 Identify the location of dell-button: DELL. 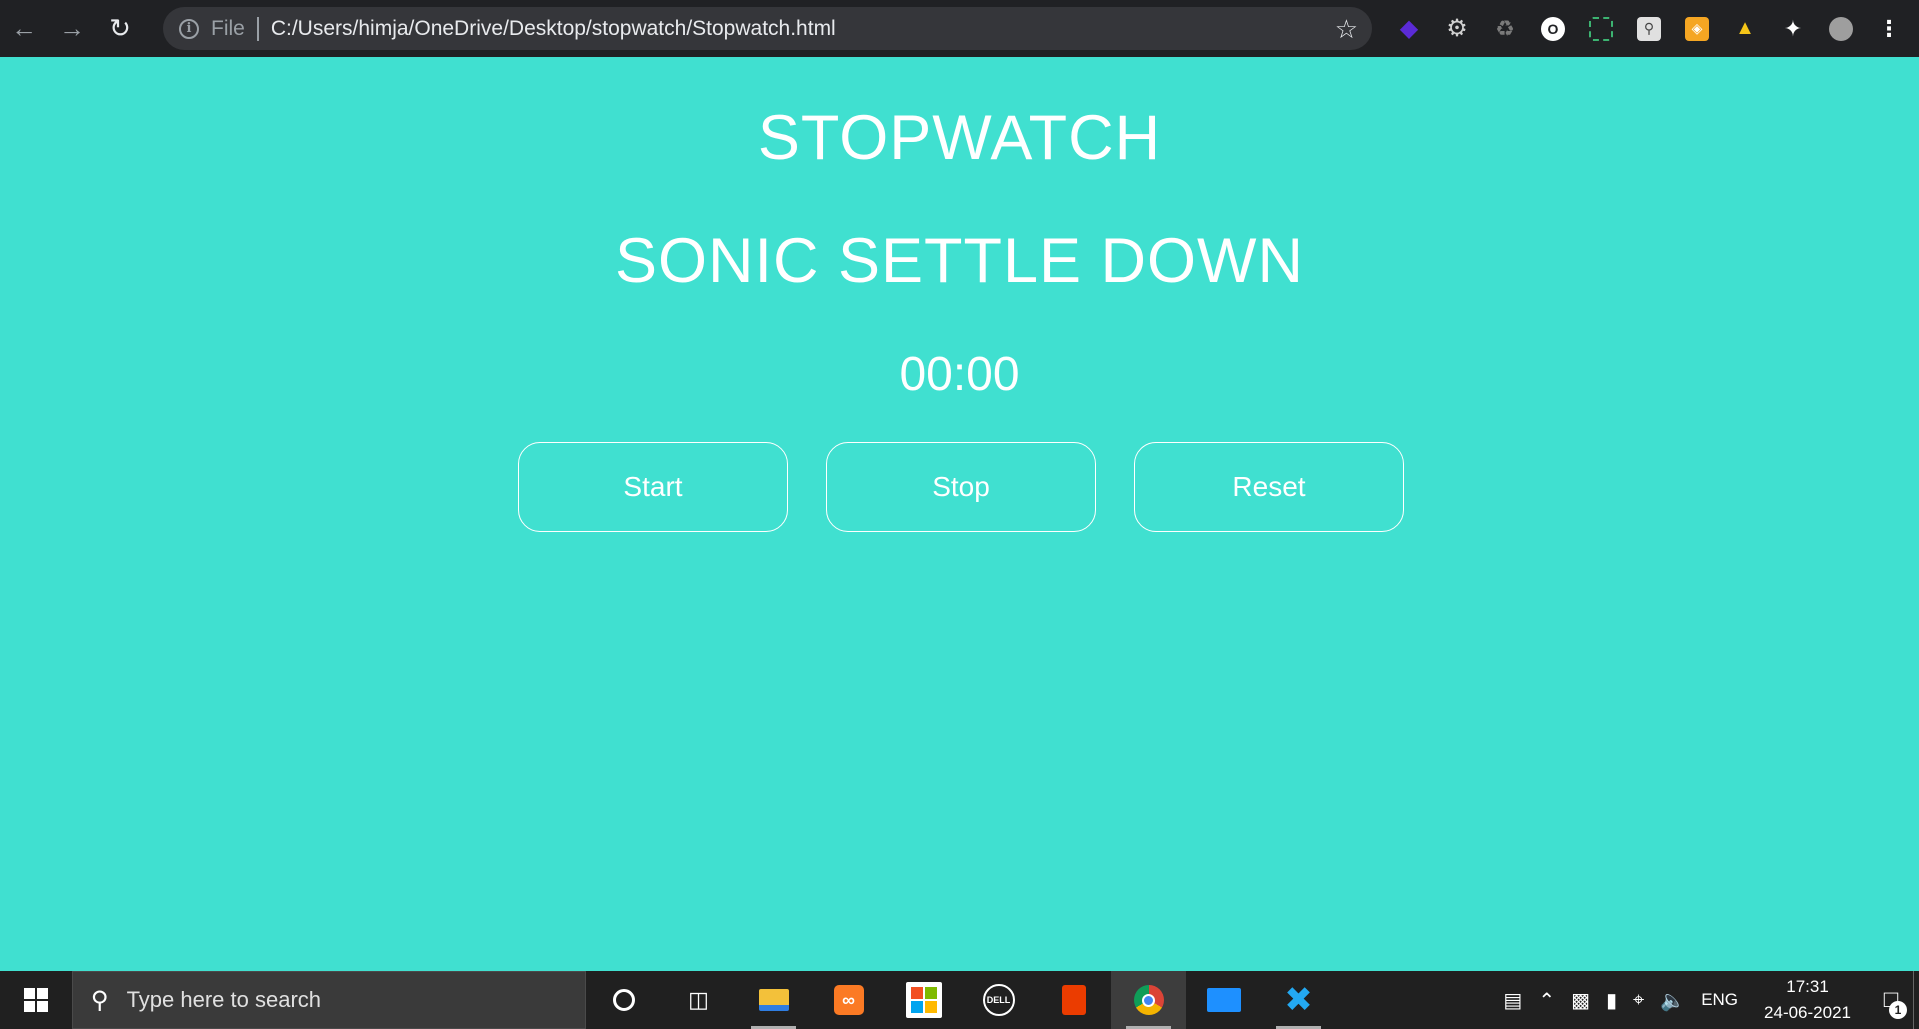
(998, 1000).